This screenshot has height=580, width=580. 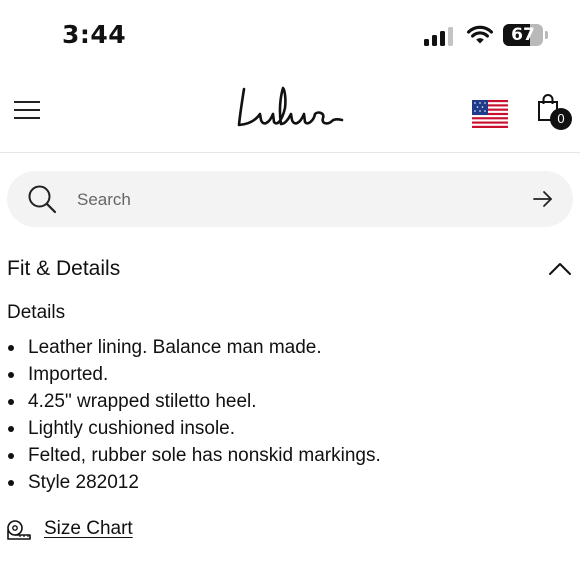 I want to click on shopping-bag-button: 0, so click(x=555, y=113).